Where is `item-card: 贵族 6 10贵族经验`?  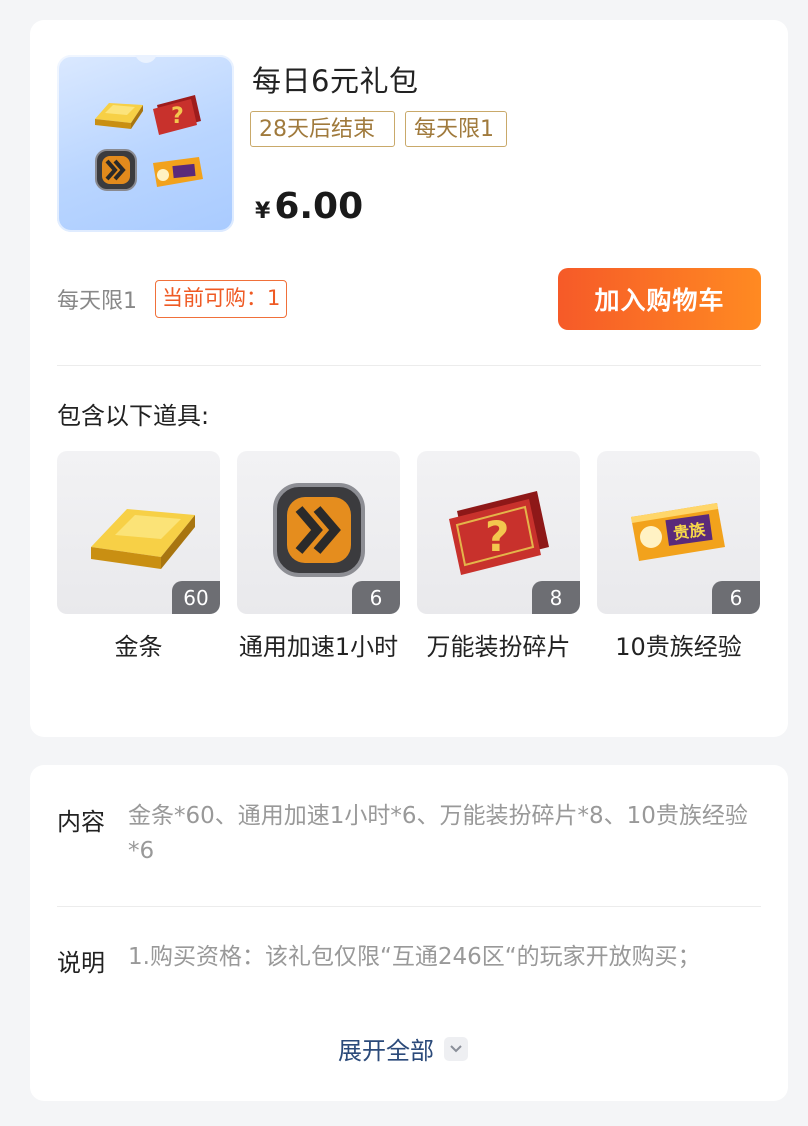
item-card: 贵族 6 10贵族经验 is located at coordinates (678, 557).